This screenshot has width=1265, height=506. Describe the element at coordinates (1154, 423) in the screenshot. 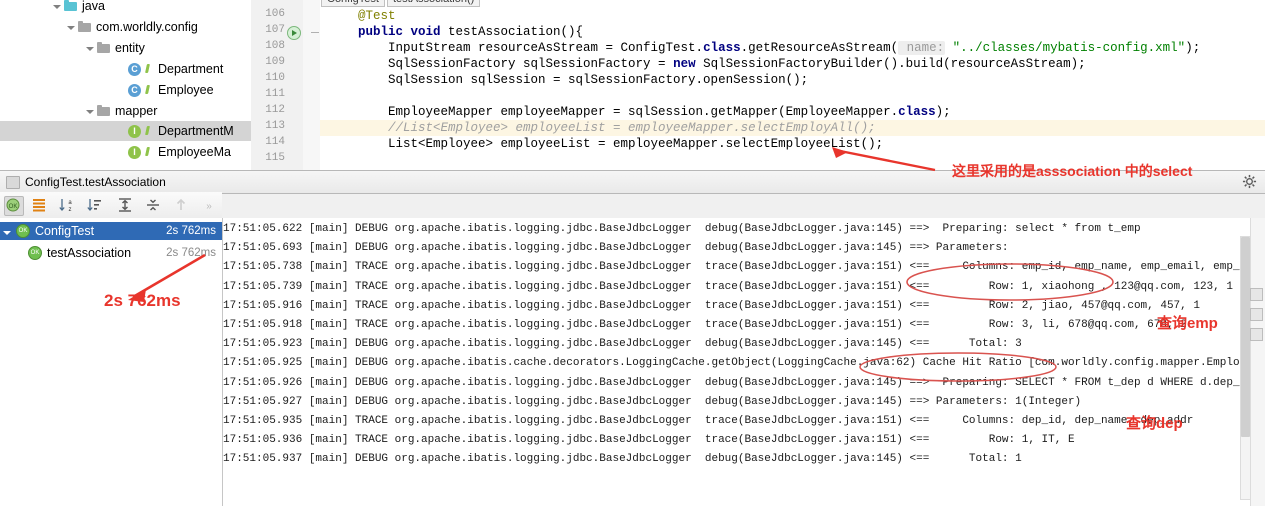

I see `annotation-dep-note: 查询dep` at that location.